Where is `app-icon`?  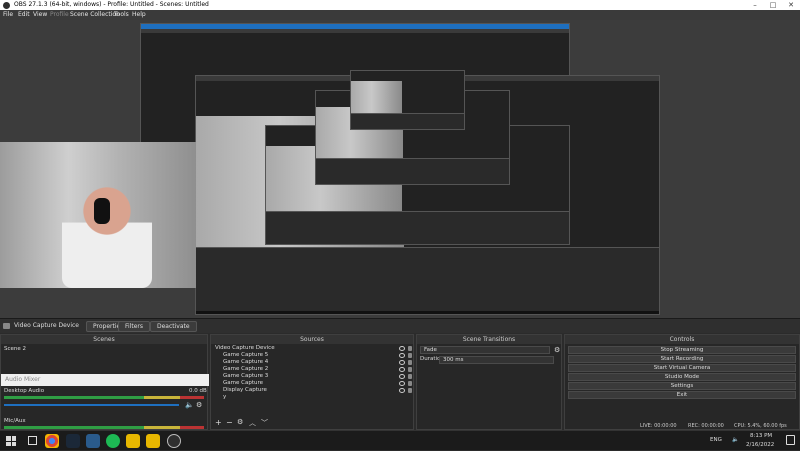 app-icon is located at coordinates (93, 441).